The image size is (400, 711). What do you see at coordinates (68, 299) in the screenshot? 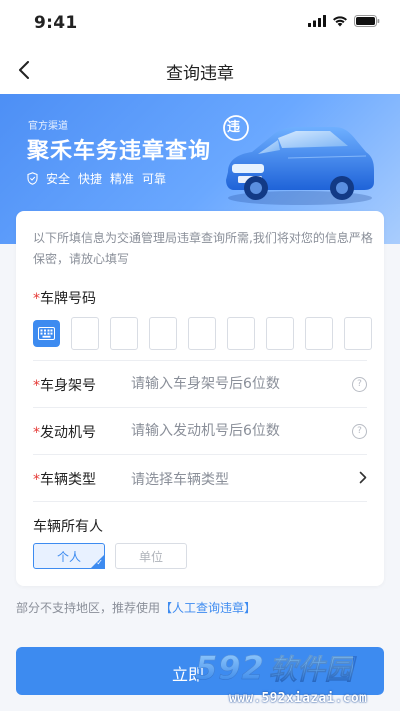
I see `plate-number-label-text: 车牌号码` at bounding box center [68, 299].